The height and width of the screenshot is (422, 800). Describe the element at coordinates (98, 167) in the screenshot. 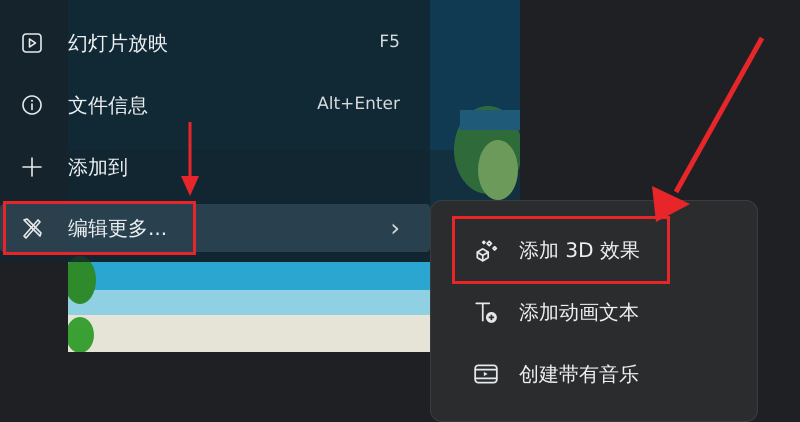

I see `menu-label: 添加到` at that location.